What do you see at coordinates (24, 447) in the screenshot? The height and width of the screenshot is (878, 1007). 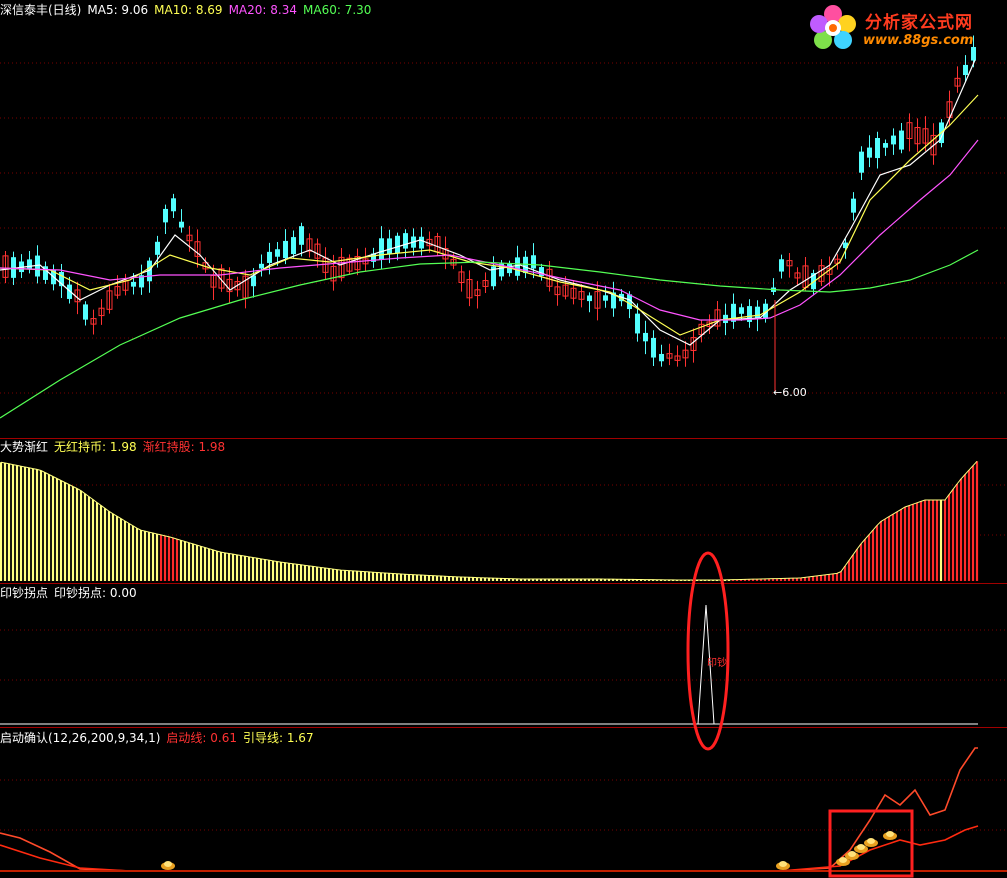 I see `panel2-name: 大势渐红` at bounding box center [24, 447].